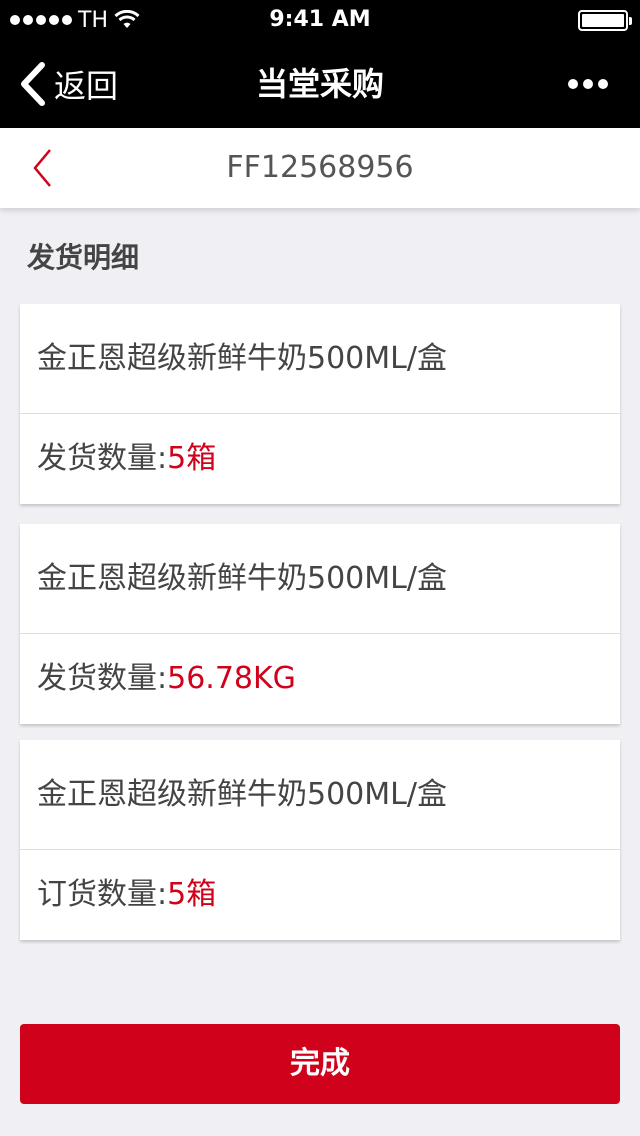  Describe the element at coordinates (588, 84) in the screenshot. I see `more-icon` at that location.